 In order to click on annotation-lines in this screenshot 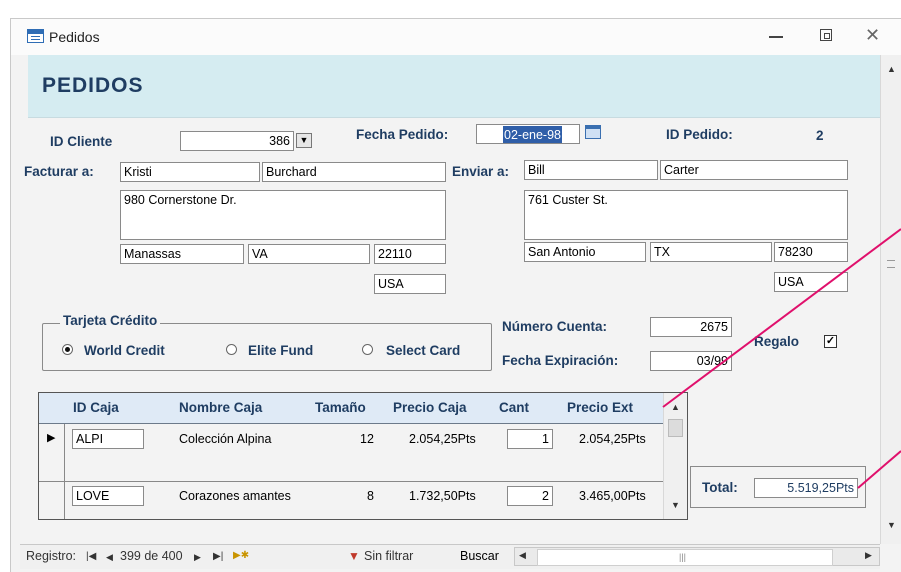, I will do `click(781, 358)`.